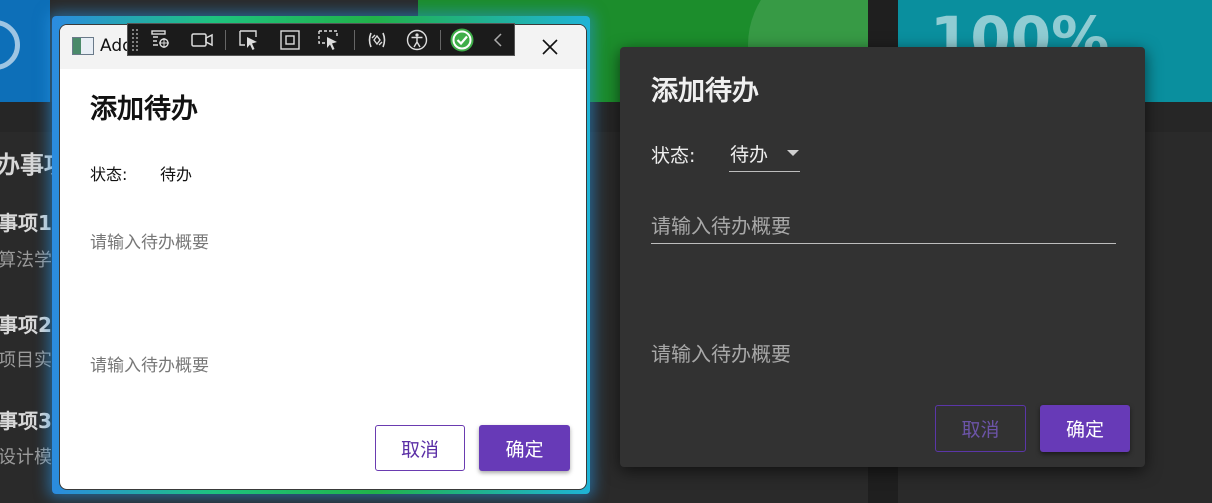 The width and height of the screenshot is (1212, 503). What do you see at coordinates (26, 360) in the screenshot?
I see `todo-item-subtitle: 项目实` at bounding box center [26, 360].